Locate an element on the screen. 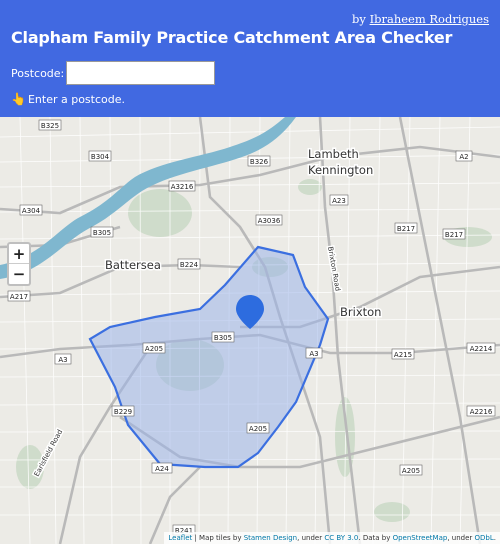  road-shield: B325 is located at coordinates (50, 125).